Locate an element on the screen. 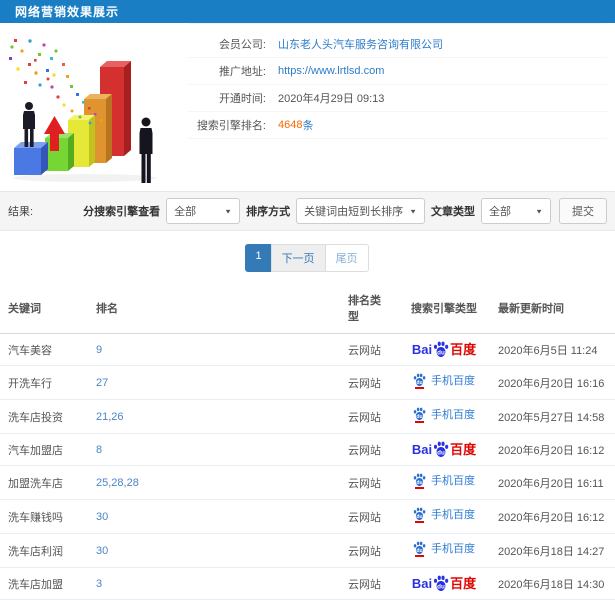  rank-cell: 9 is located at coordinates (214, 349).